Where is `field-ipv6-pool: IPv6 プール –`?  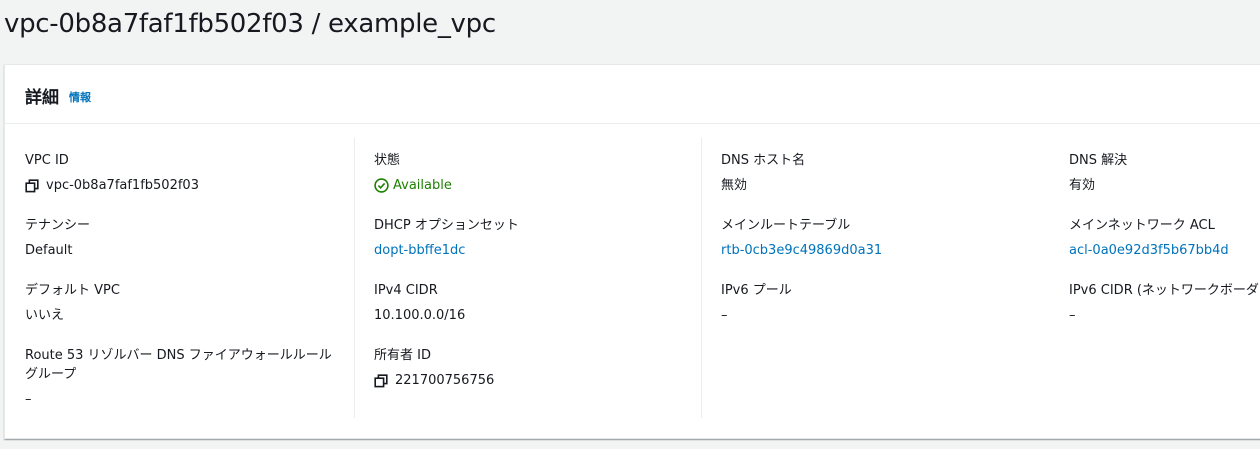 field-ipv6-pool: IPv6 プール – is located at coordinates (886, 303).